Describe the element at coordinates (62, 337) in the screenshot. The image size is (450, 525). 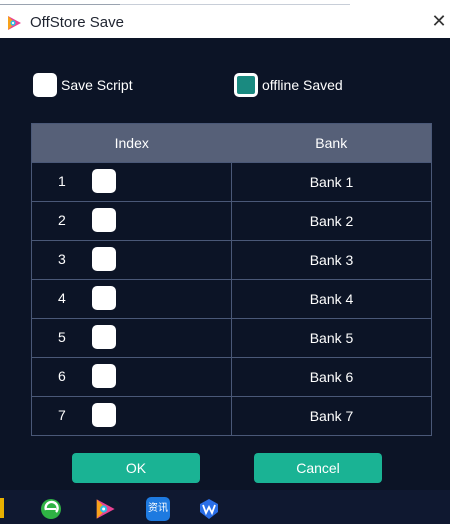
I see `row-index: 5` at that location.